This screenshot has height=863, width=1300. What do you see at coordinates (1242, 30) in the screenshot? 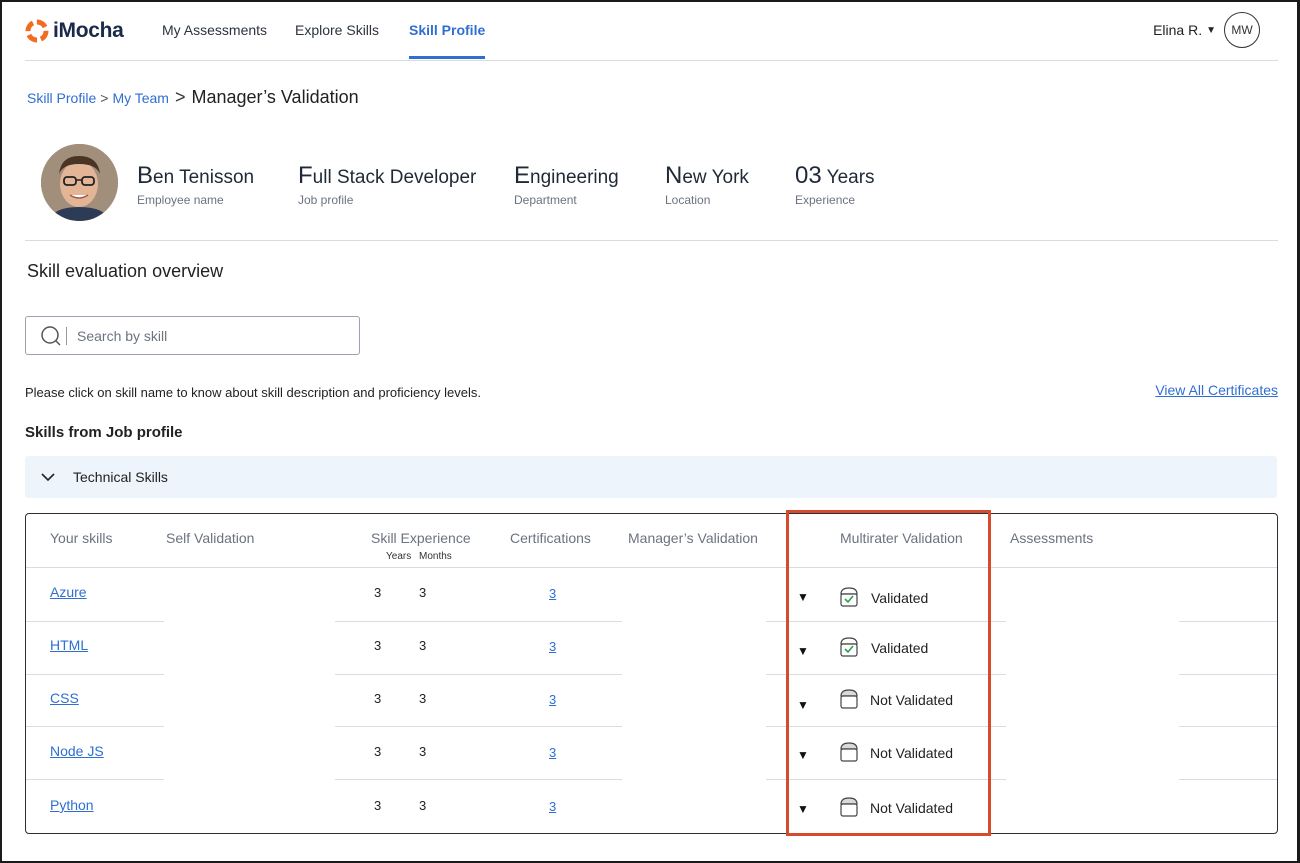
I see `avatar: MW` at bounding box center [1242, 30].